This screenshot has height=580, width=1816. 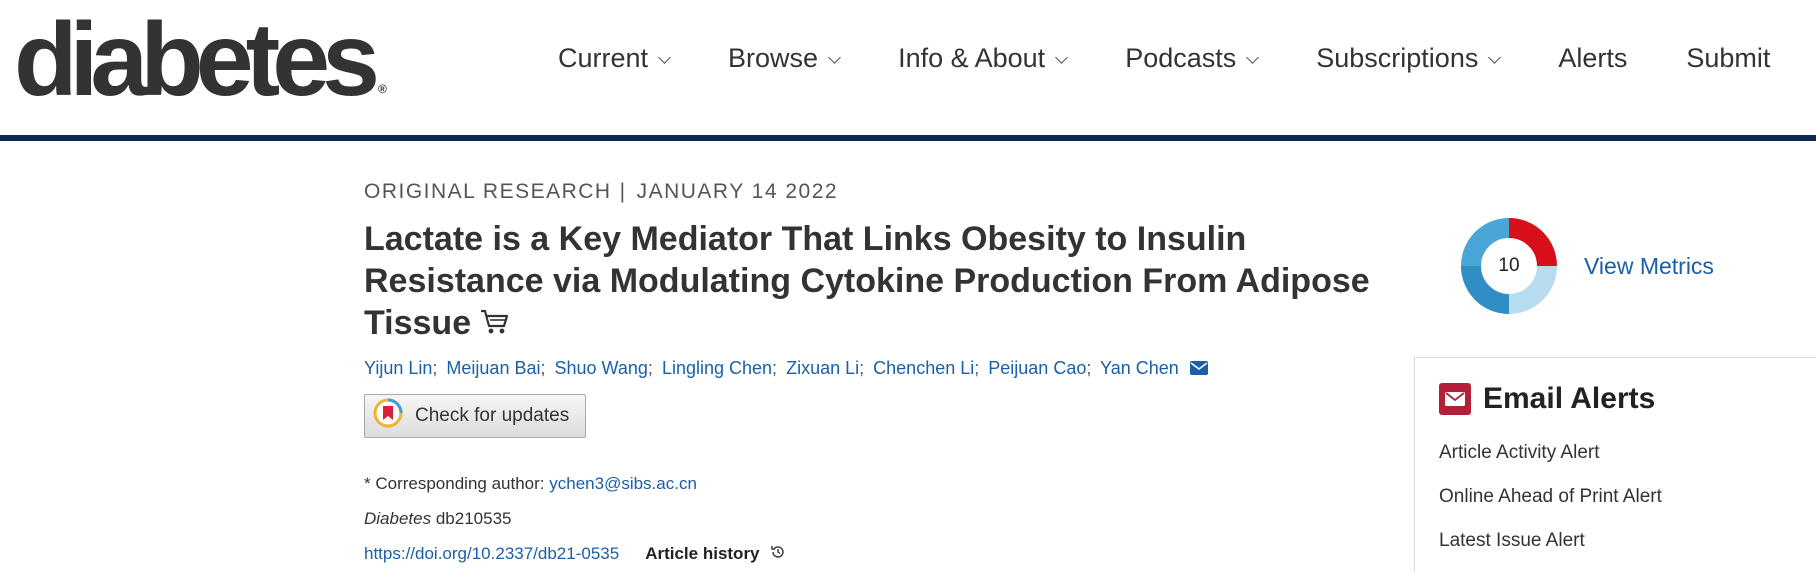 I want to click on cart-icon, so click(x=494, y=325).